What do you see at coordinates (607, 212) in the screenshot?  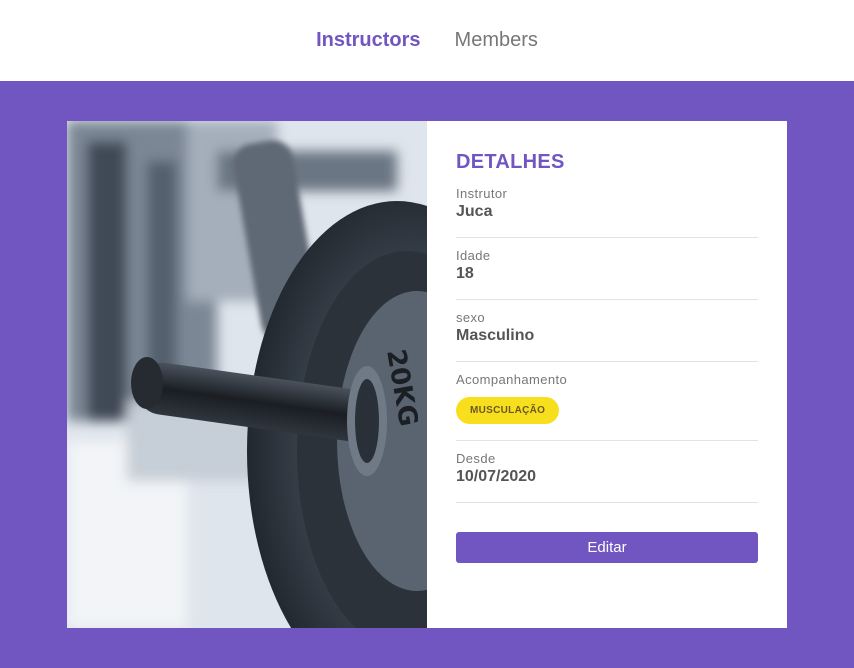 I see `instructor-field: Instrutor Juca` at bounding box center [607, 212].